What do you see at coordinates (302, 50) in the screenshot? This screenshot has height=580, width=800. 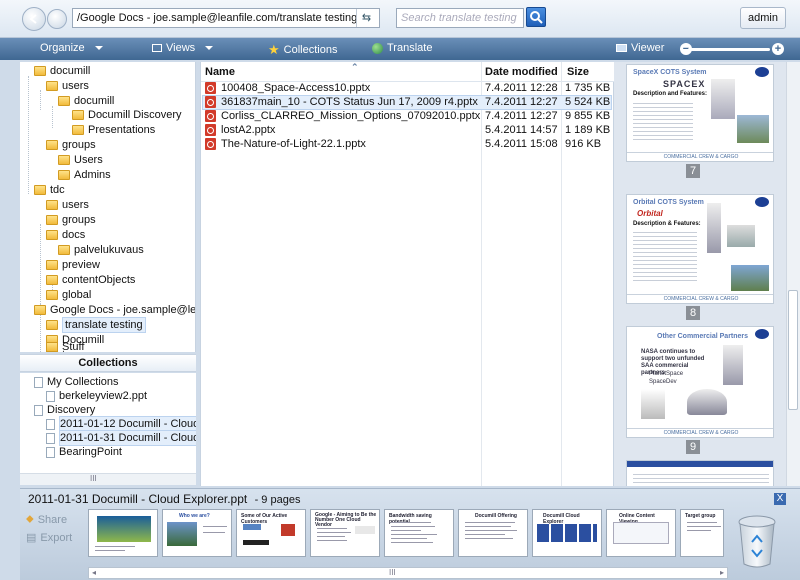 I see `collections-button: ★ Collections` at bounding box center [302, 50].